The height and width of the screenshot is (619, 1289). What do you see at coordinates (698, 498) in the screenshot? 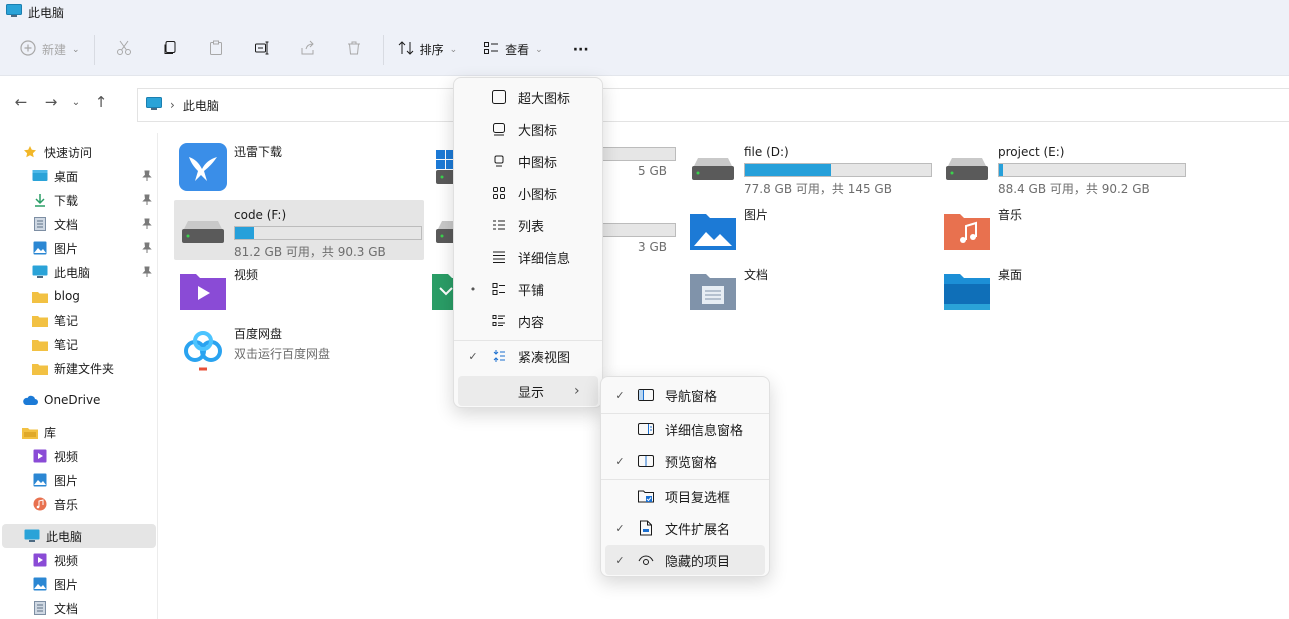
I see `menu-item-label: 项目复选框` at bounding box center [698, 498].